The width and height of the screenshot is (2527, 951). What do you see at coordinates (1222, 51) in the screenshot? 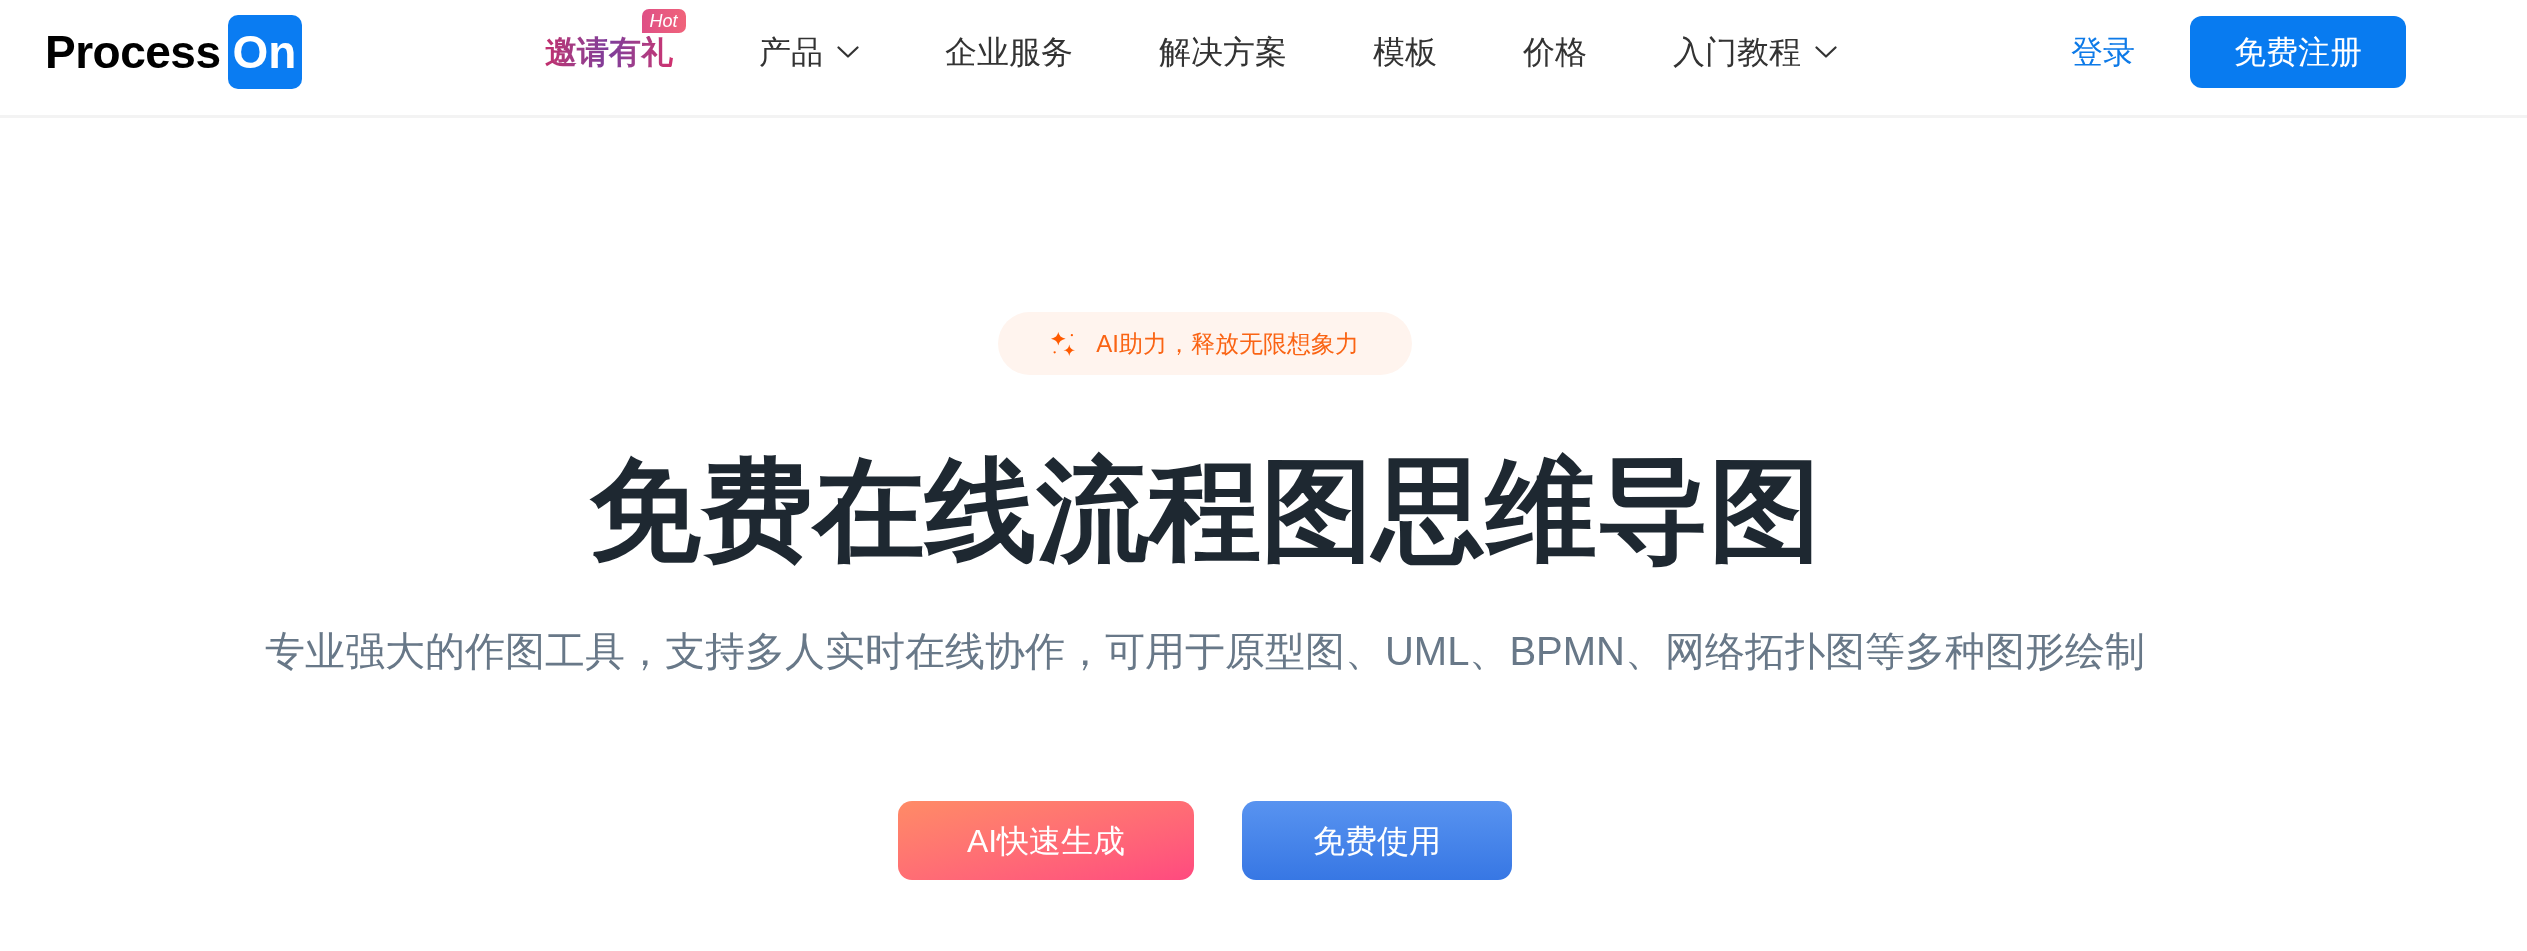
I see `nav-link: 解决方案` at bounding box center [1222, 51].